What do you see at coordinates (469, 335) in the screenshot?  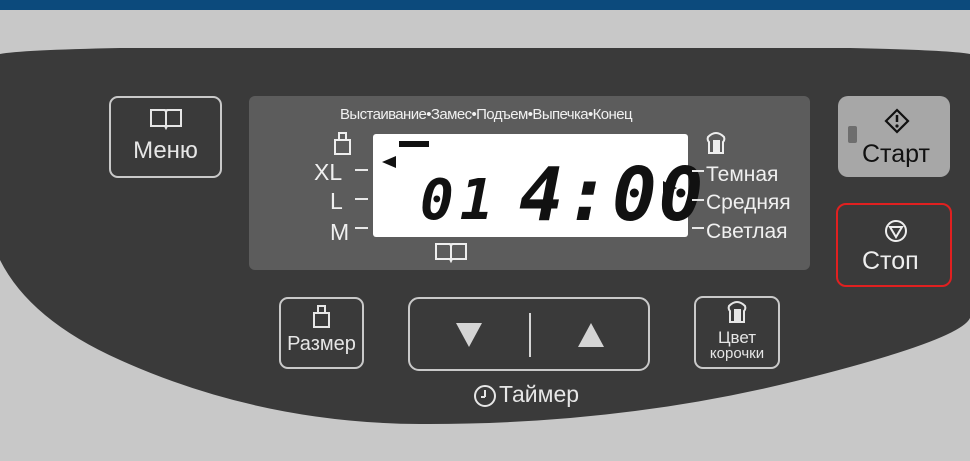 I see `triangle-down-icon` at bounding box center [469, 335].